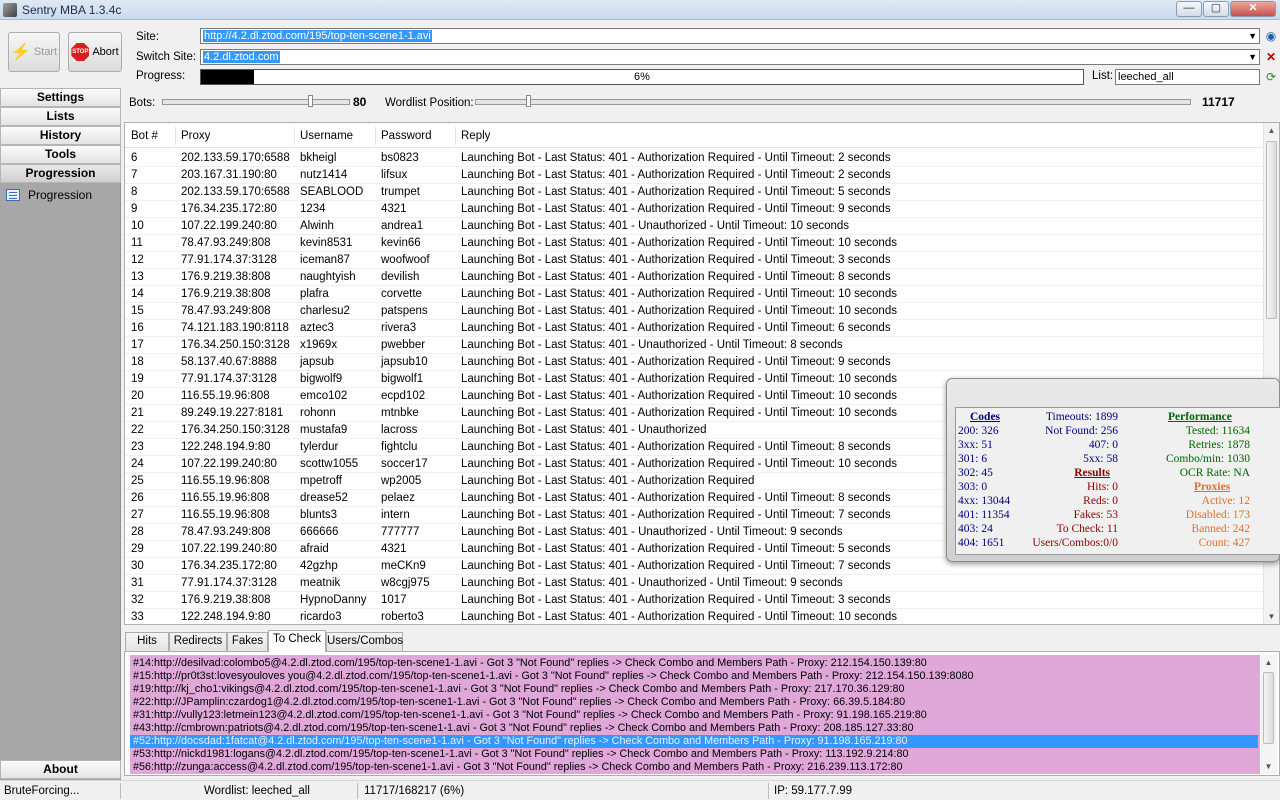 The image size is (1280, 800). I want to click on wordlist-slider, so click(833, 101).